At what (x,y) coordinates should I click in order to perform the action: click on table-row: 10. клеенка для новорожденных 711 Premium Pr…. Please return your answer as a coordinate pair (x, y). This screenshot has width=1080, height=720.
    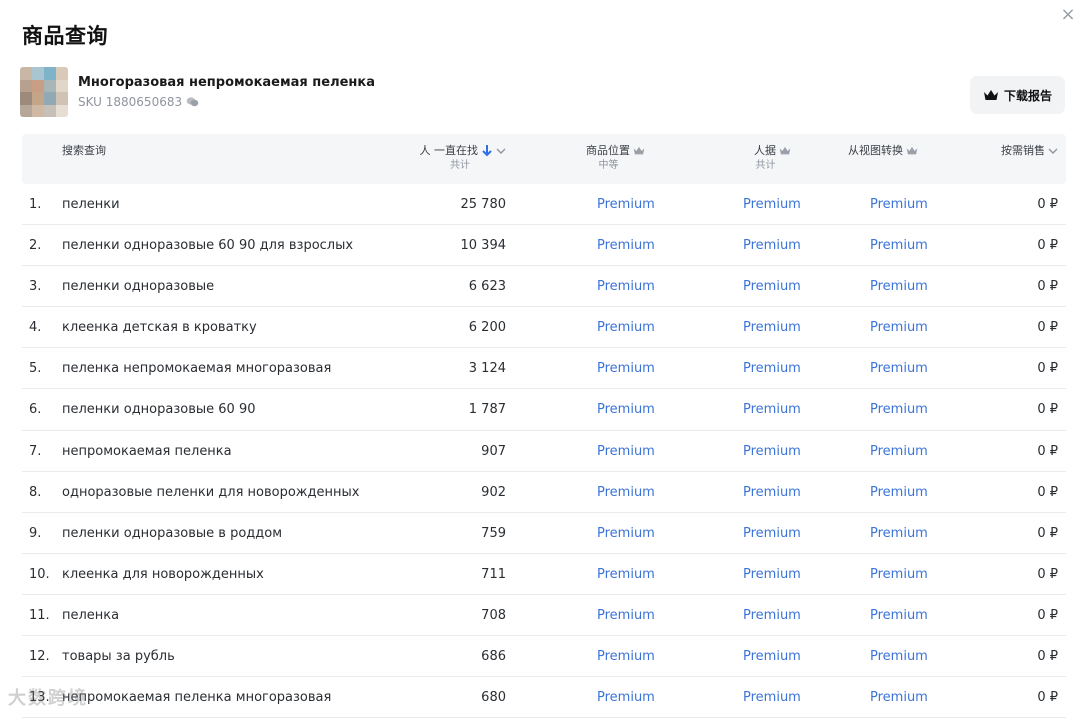
    Looking at the image, I should click on (544, 574).